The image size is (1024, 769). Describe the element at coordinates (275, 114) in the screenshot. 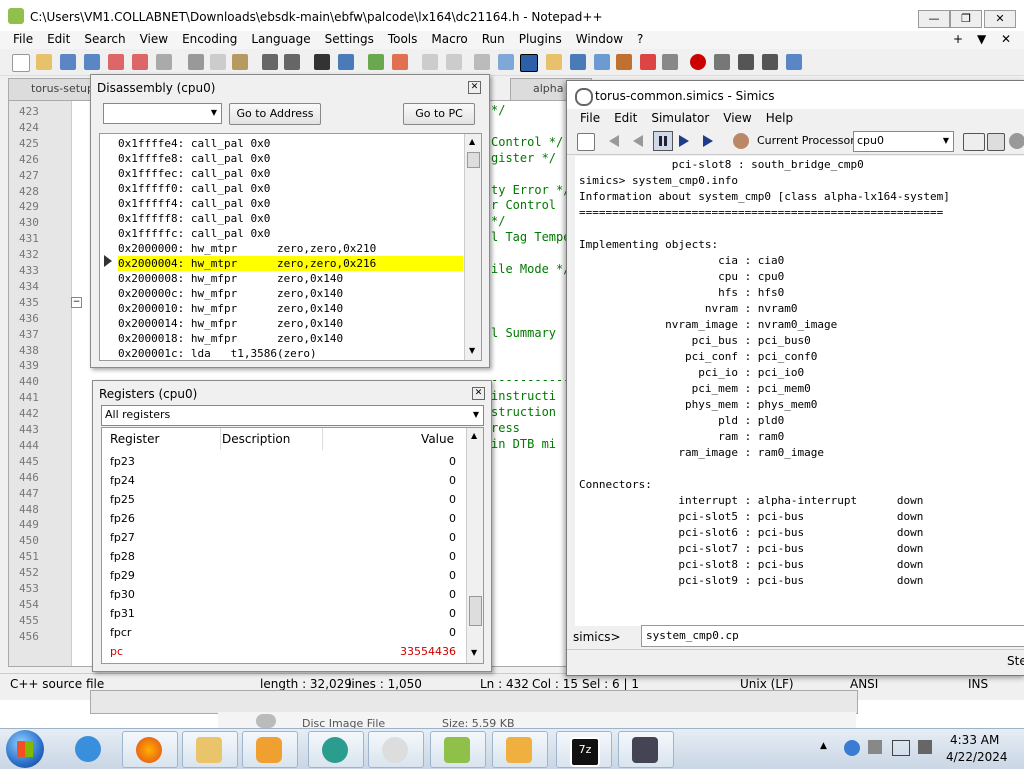

I see `go-to-address-button: Go to Address` at that location.